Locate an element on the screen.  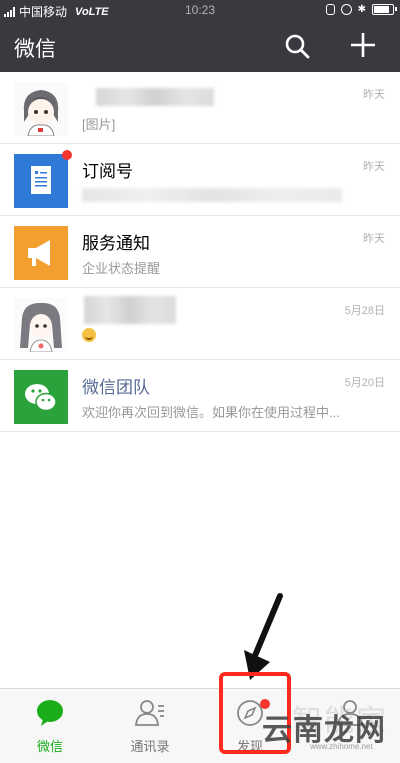
subscription-icon is located at coordinates (41, 181).